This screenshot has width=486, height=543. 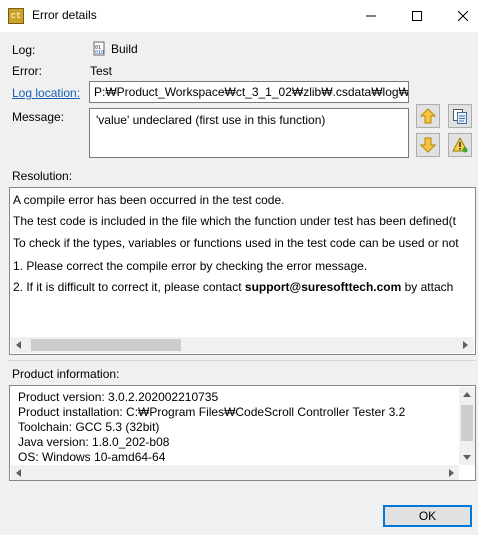 I want to click on product-scroll-thumb, so click(x=467, y=423).